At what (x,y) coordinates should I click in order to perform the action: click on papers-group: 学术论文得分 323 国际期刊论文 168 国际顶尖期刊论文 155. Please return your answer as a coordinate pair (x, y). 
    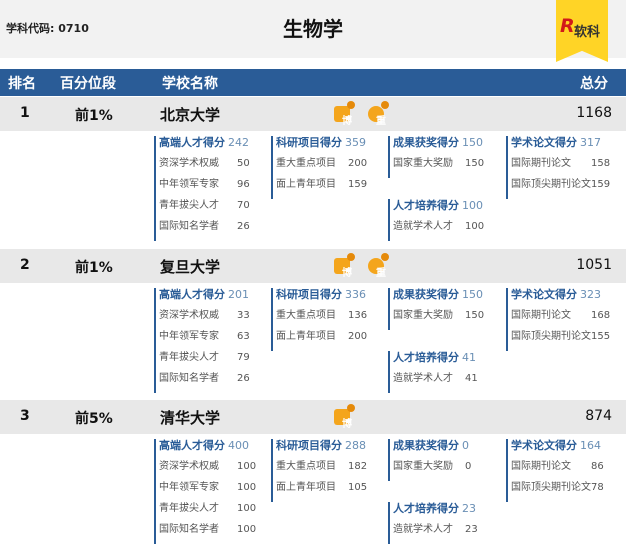
    Looking at the image, I should click on (558, 319).